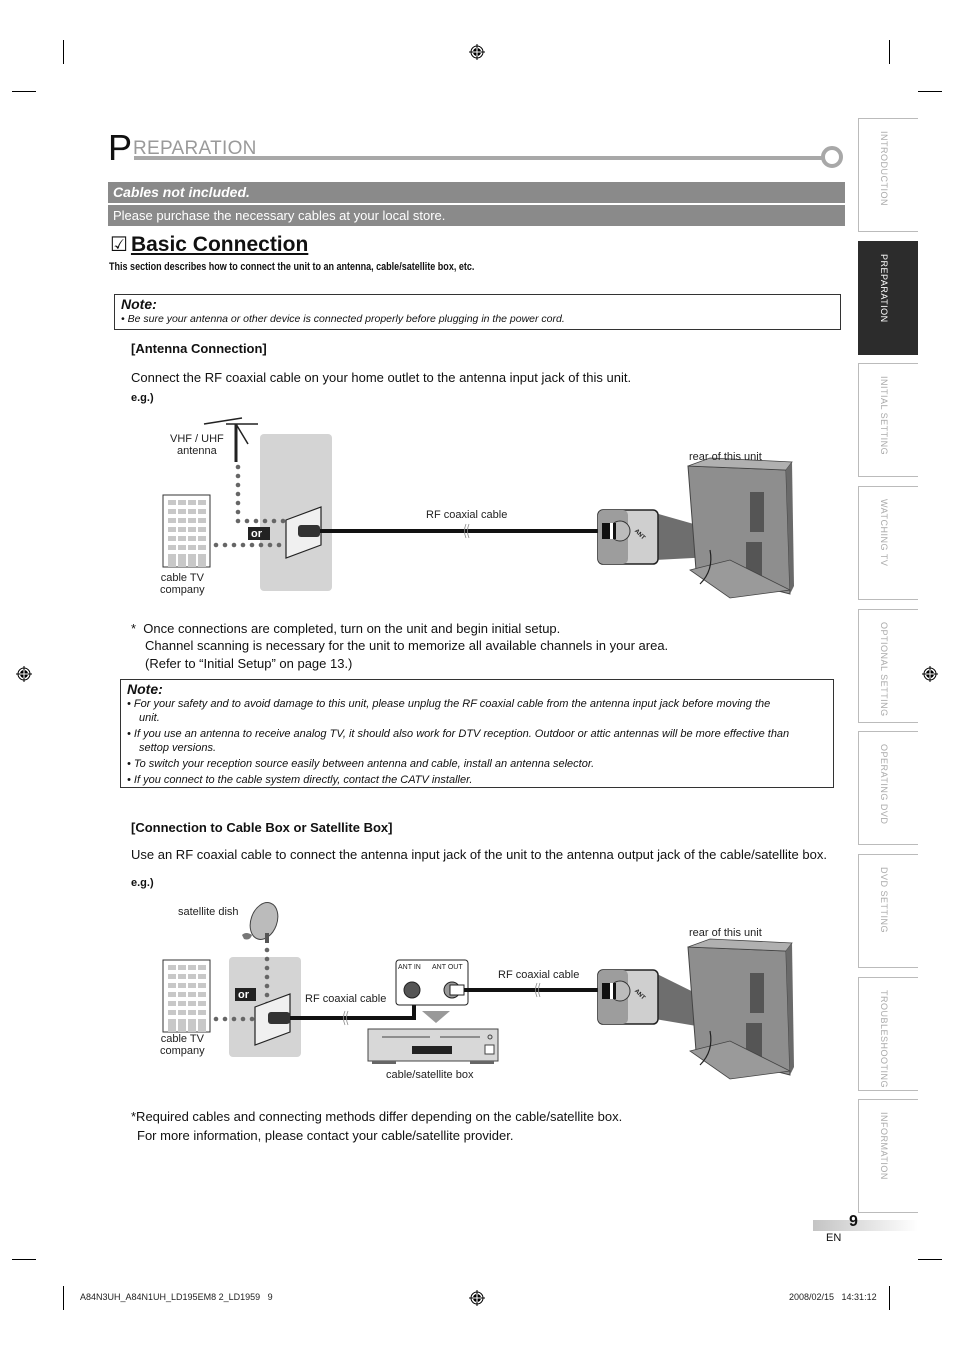 This screenshot has width=954, height=1351. What do you see at coordinates (832, 157) in the screenshot?
I see `title-ring-icon` at bounding box center [832, 157].